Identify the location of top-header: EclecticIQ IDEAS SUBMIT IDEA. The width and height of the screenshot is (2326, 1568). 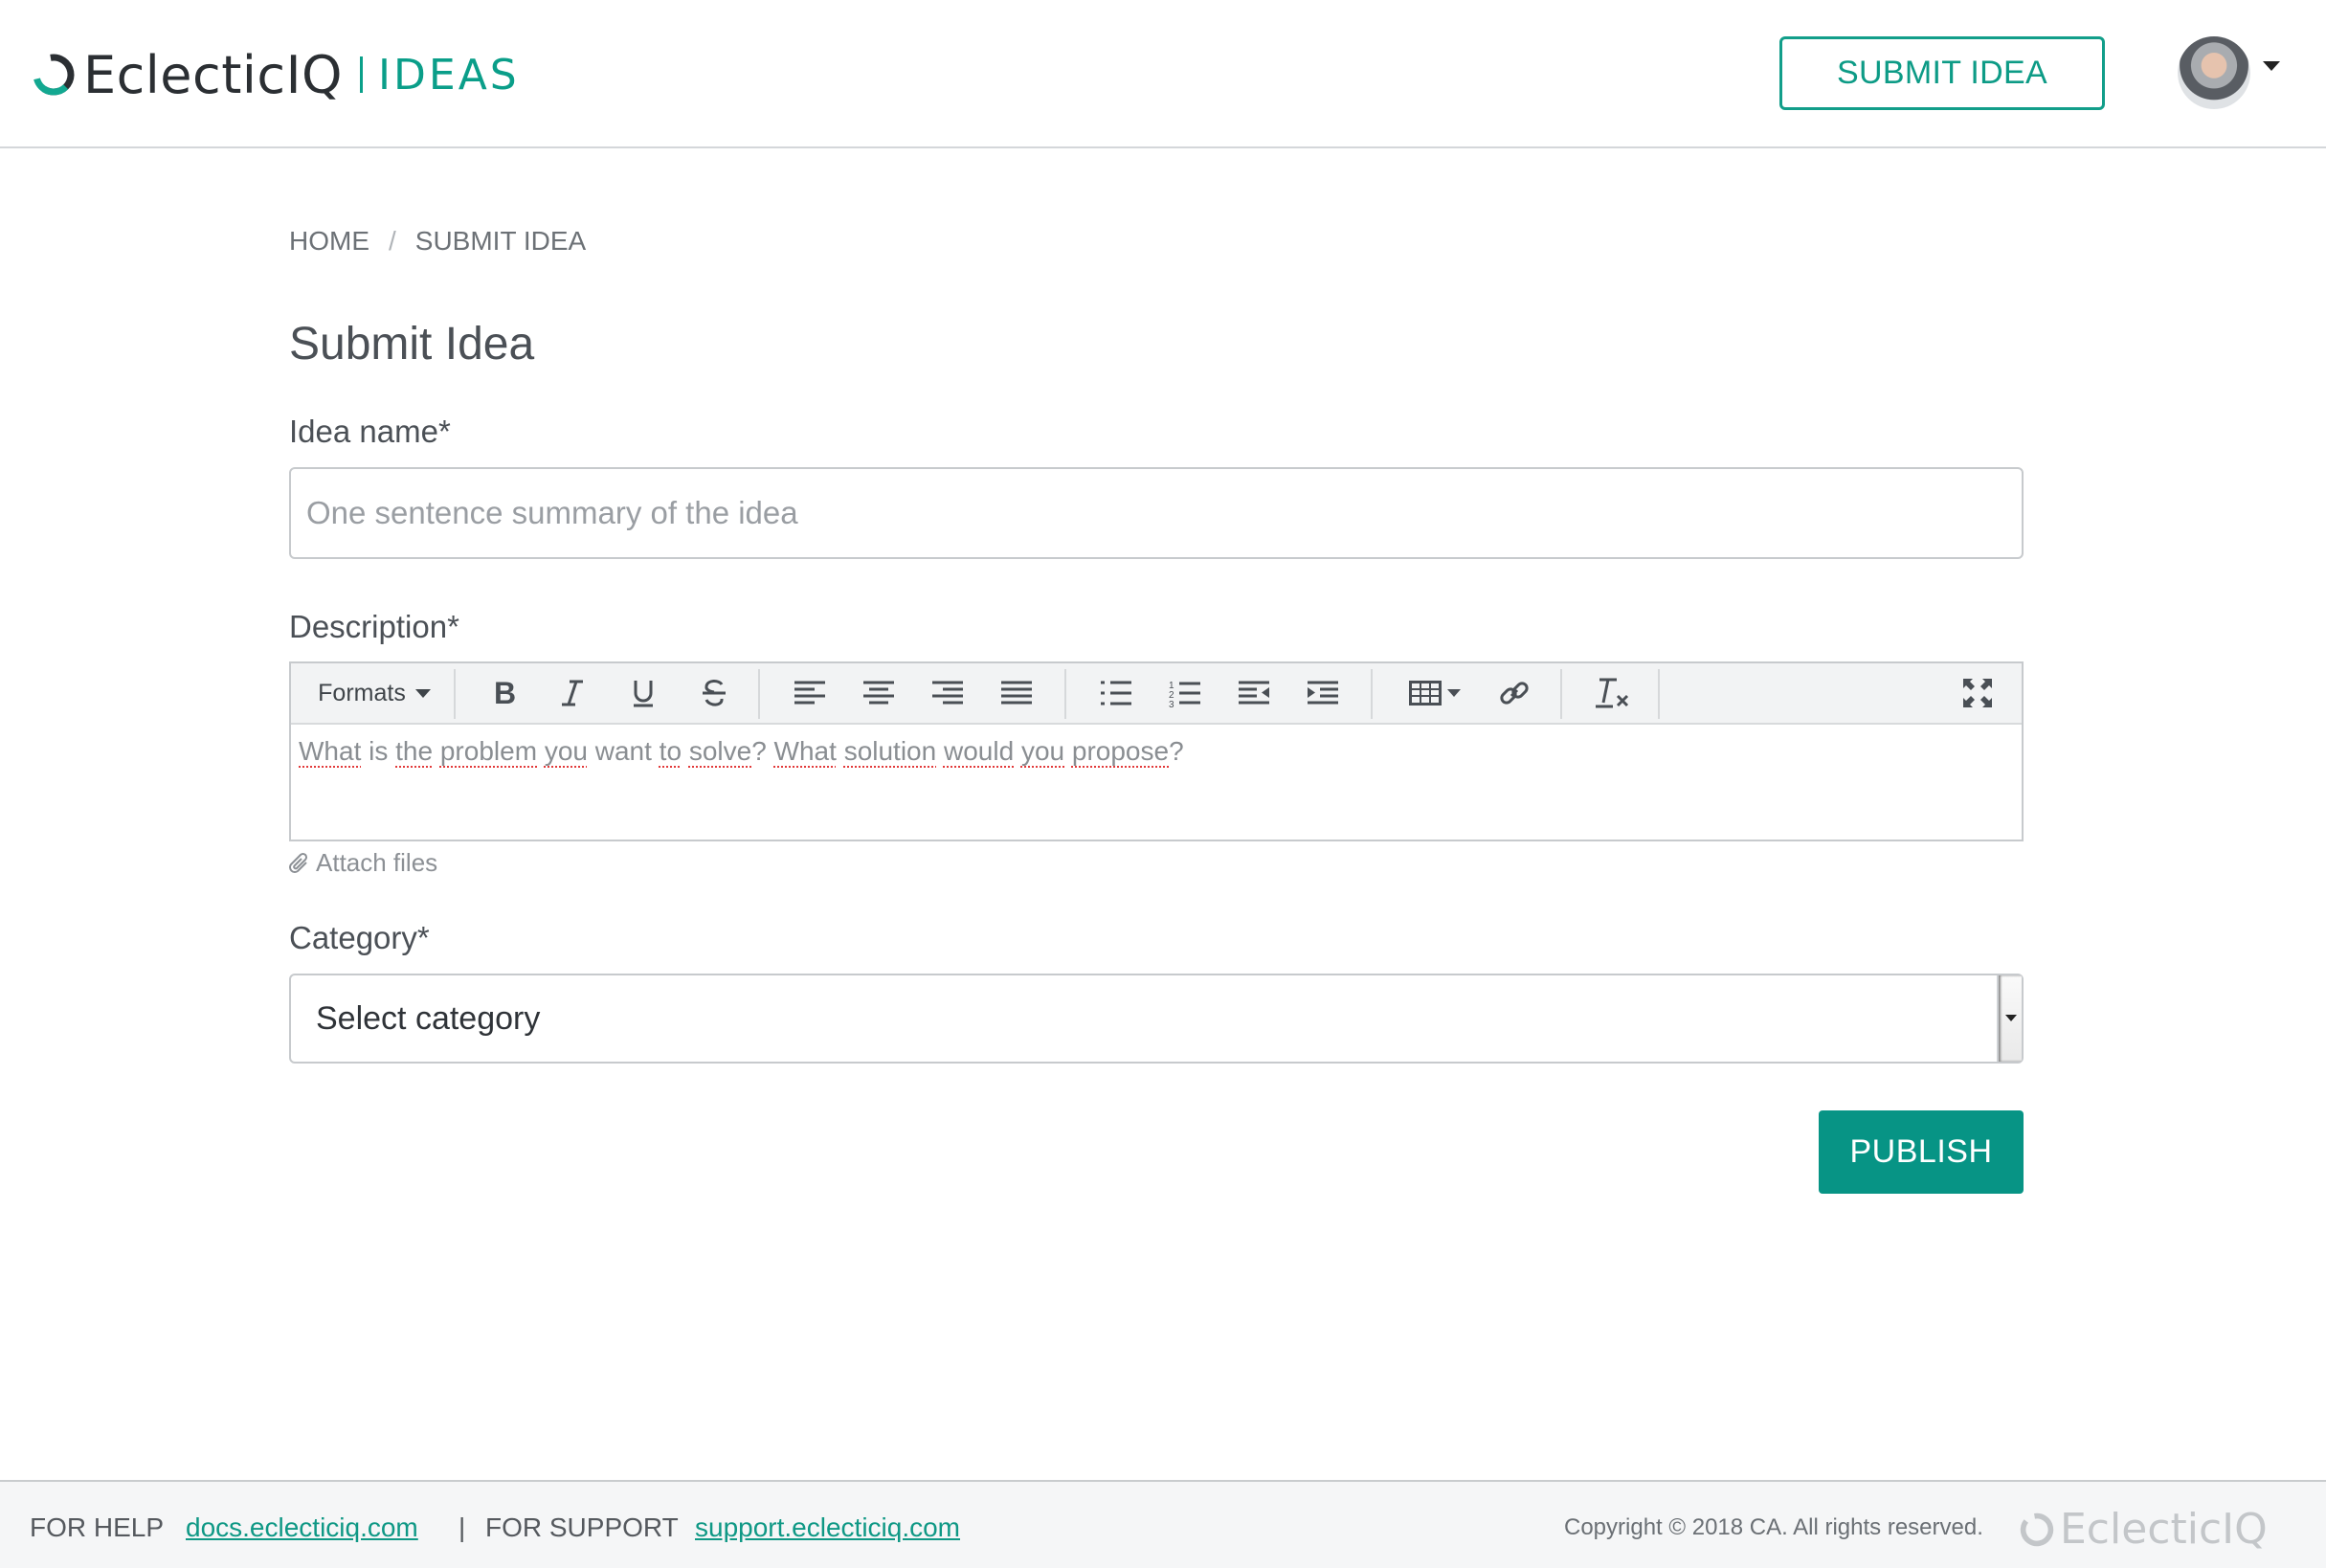
(1163, 74).